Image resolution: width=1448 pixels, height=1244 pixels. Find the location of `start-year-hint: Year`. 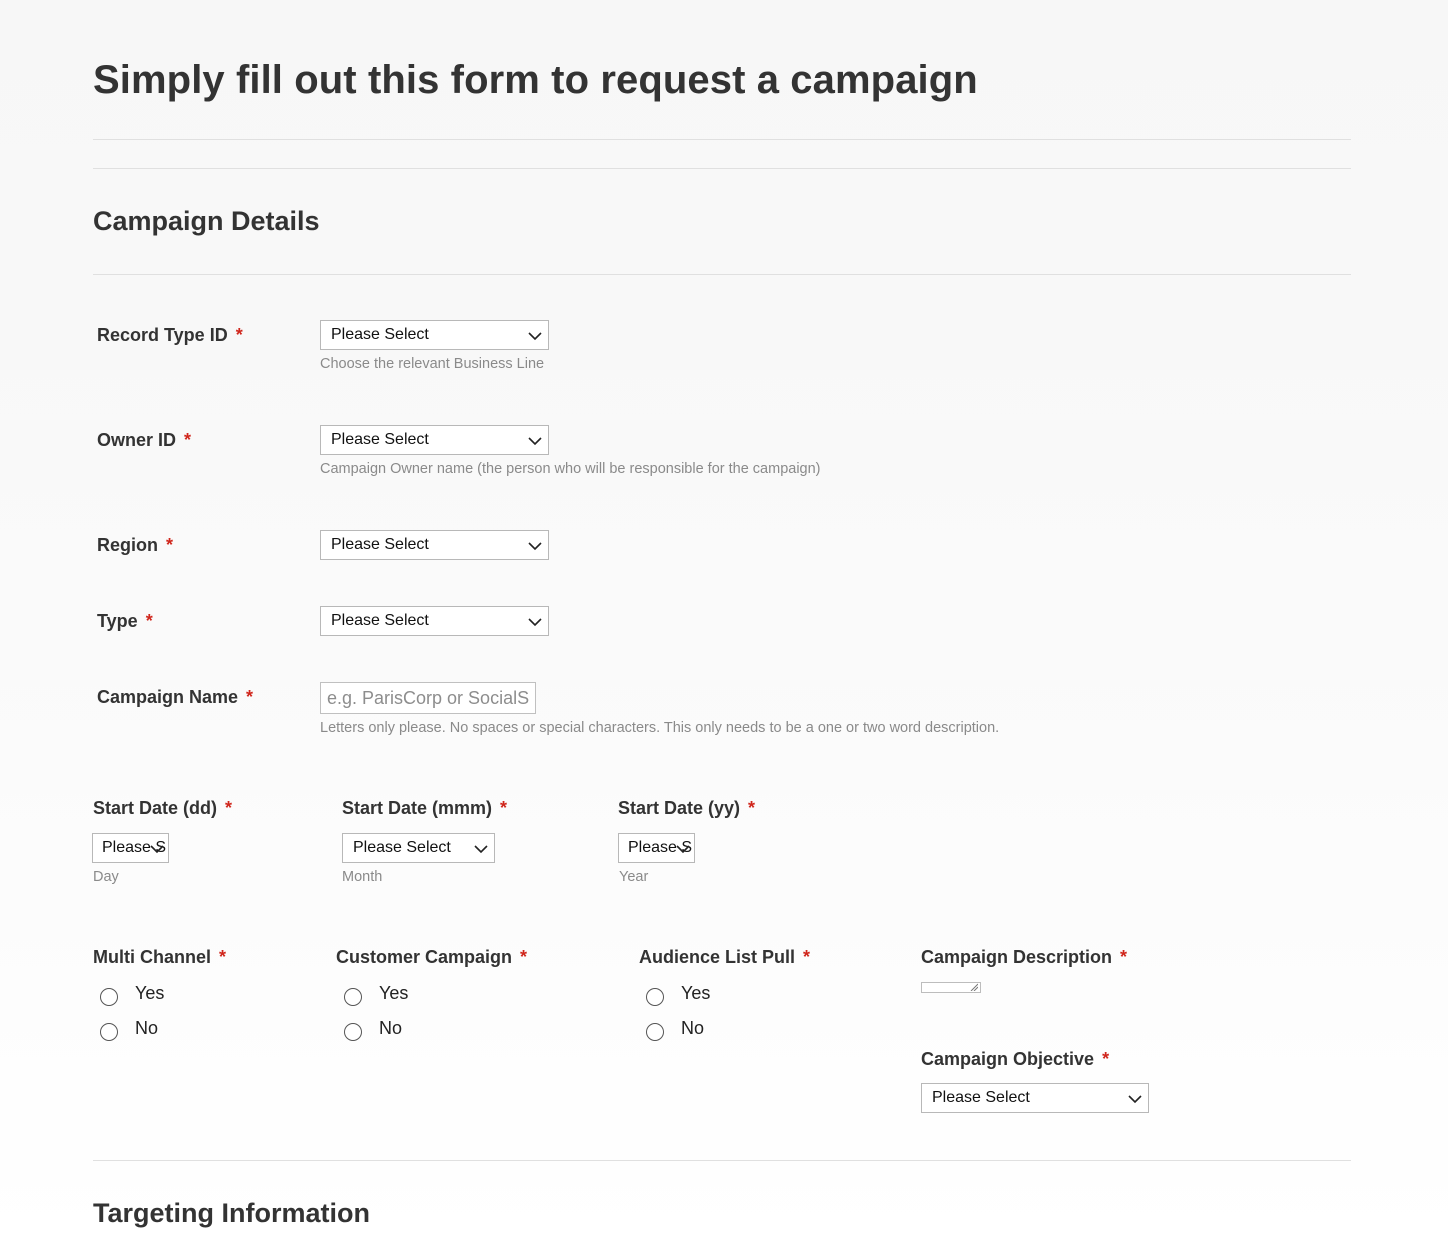

start-year-hint: Year is located at coordinates (634, 877).